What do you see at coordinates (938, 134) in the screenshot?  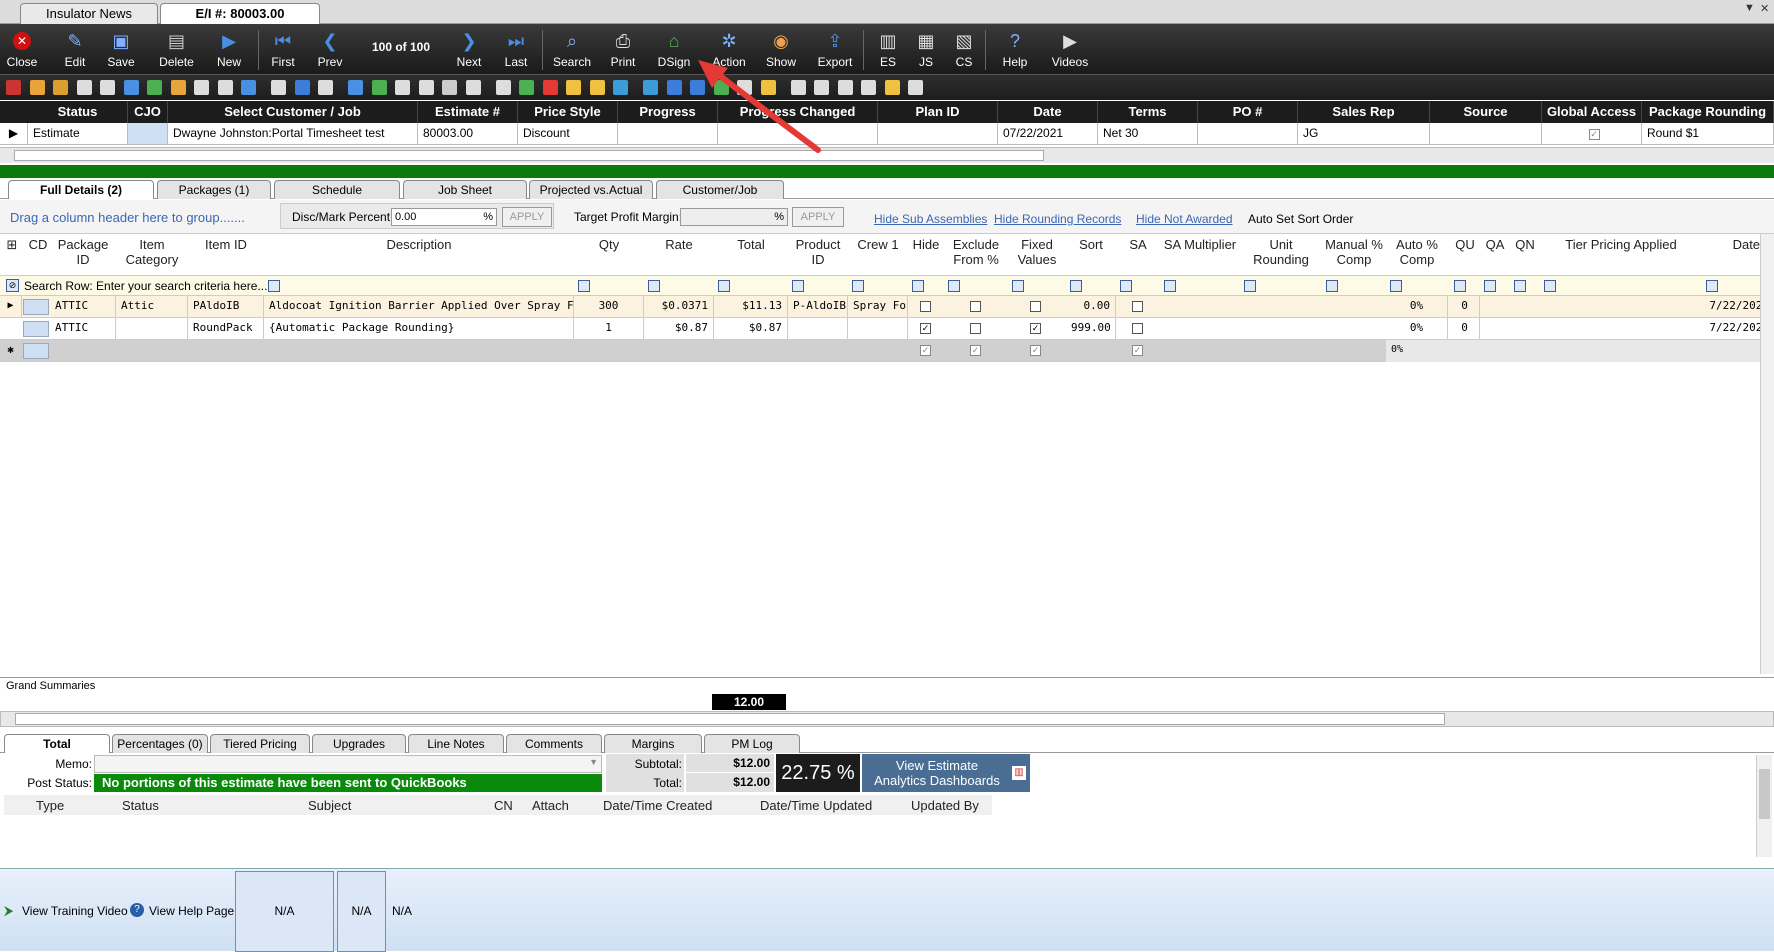 I see `plan-id-cell` at bounding box center [938, 134].